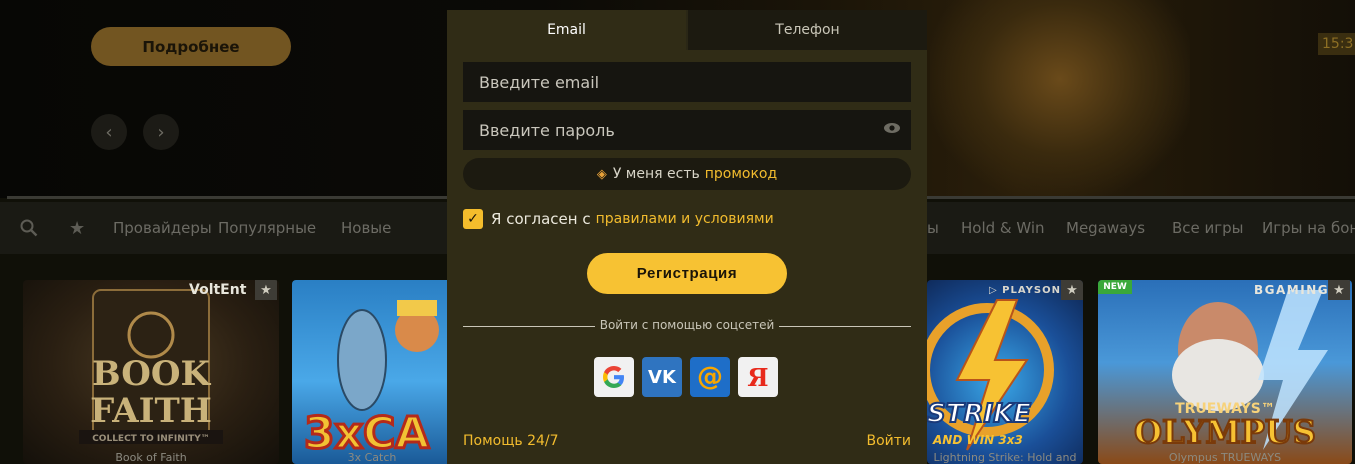 The image size is (1355, 464). What do you see at coordinates (977, 440) in the screenshot?
I see `svg-text: AND WIN 3x3` at bounding box center [977, 440].